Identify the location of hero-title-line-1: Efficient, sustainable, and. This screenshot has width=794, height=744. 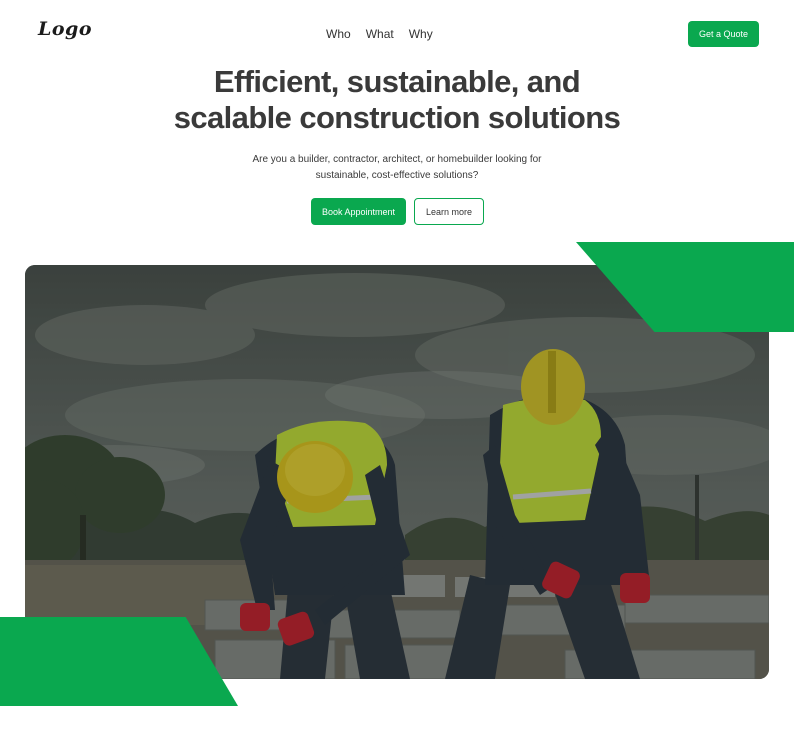
(397, 81).